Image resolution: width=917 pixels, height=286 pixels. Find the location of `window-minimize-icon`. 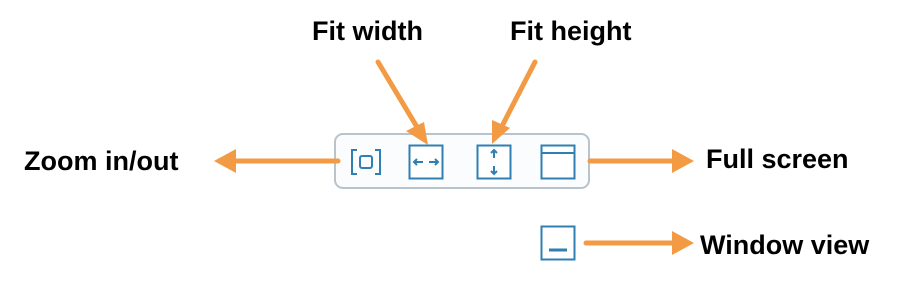

window-minimize-icon is located at coordinates (558, 243).